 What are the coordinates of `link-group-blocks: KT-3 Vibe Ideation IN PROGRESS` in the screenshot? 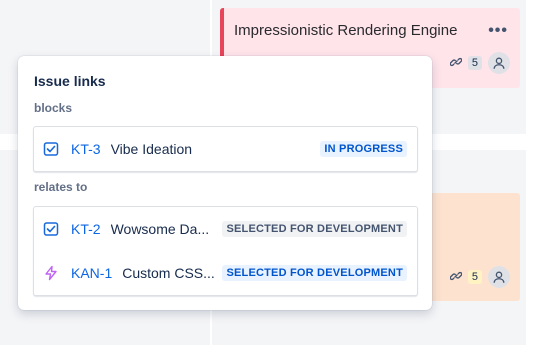 It's located at (225, 149).